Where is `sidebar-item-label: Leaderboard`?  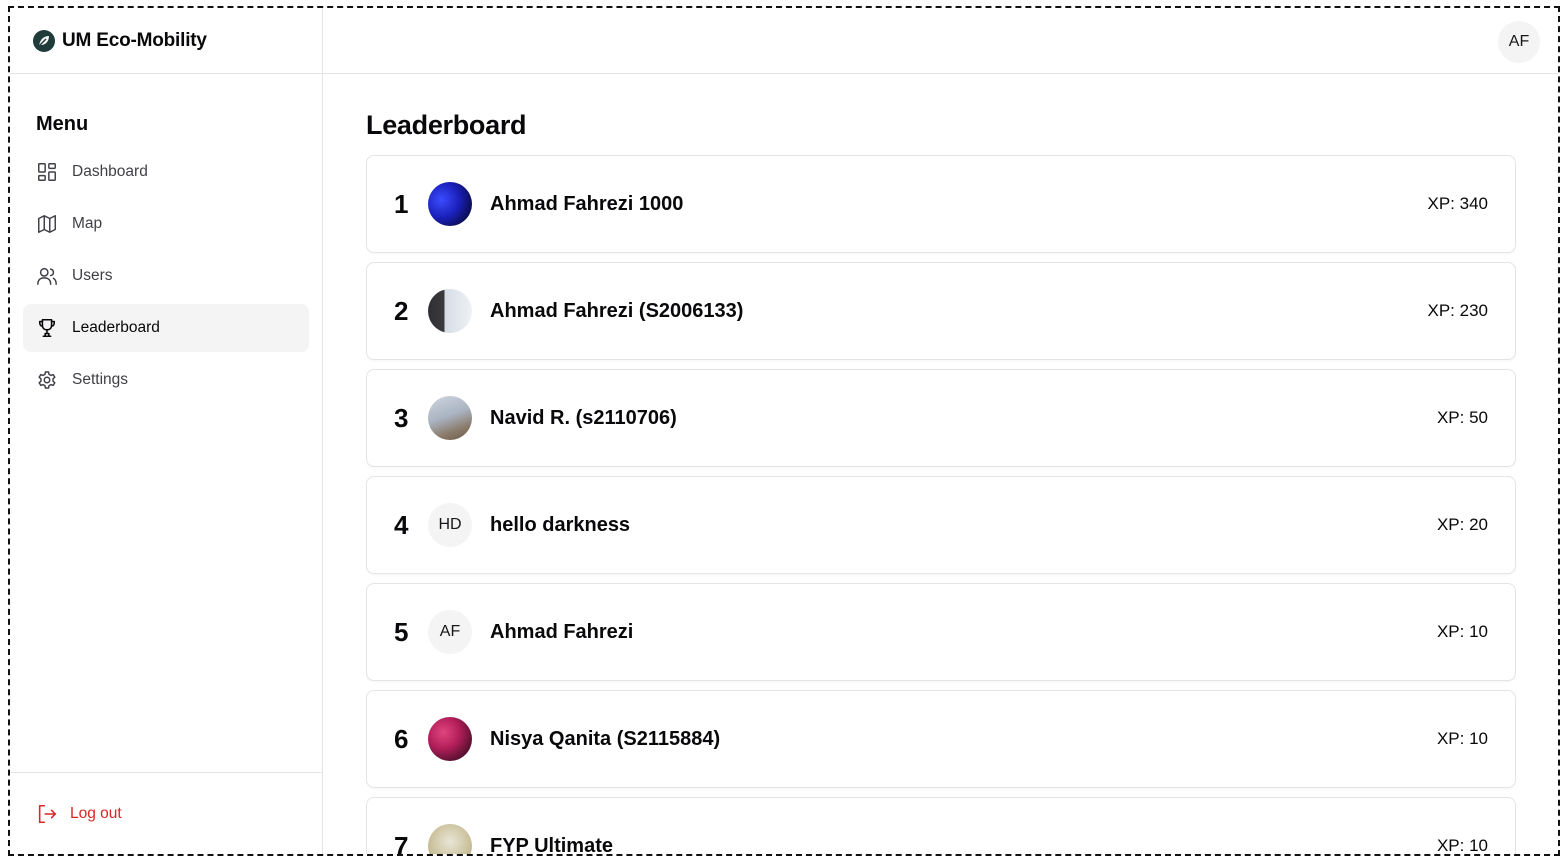 sidebar-item-label: Leaderboard is located at coordinates (116, 327).